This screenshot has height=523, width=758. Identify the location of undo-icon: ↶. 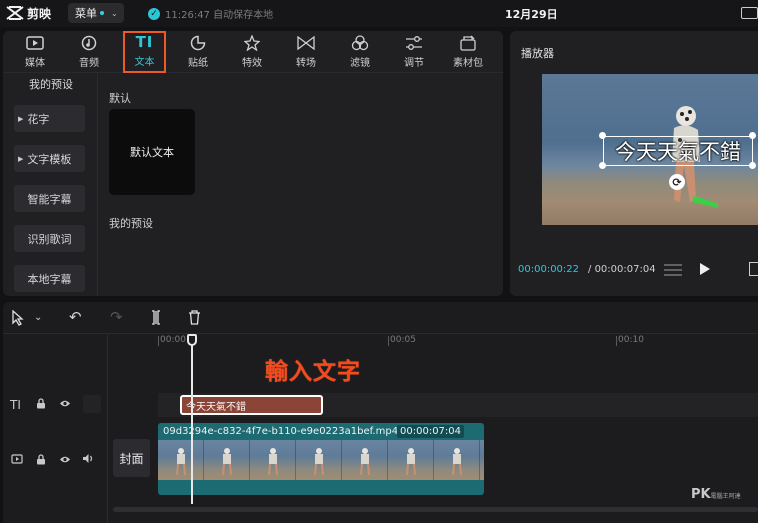
(75, 317).